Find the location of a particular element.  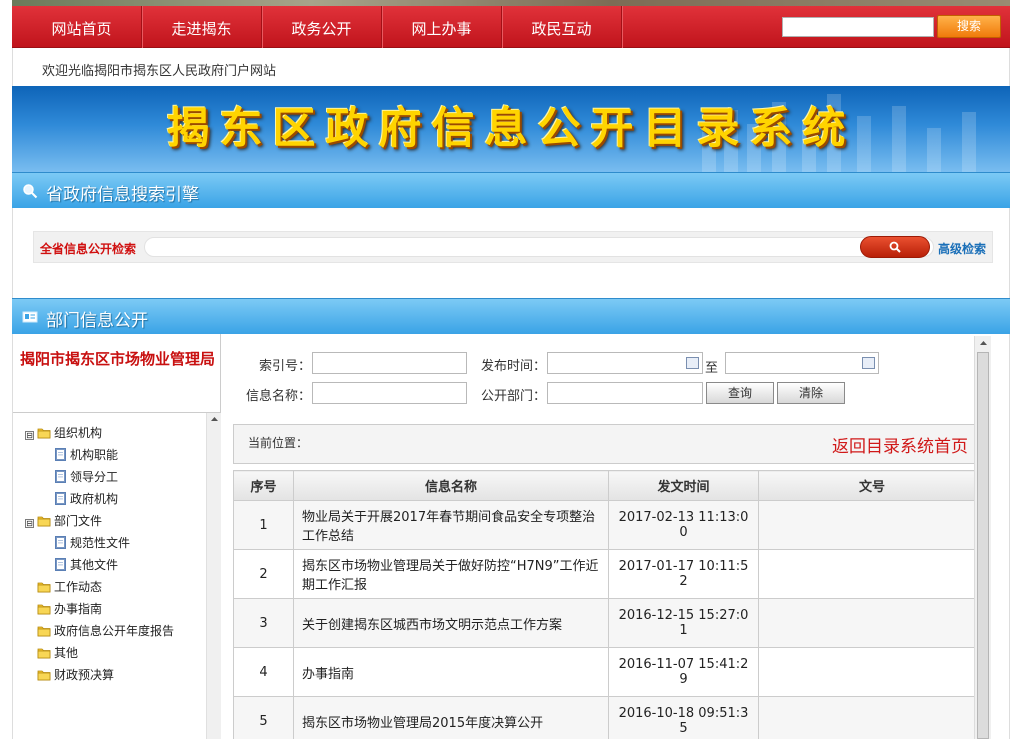

advanced-search-link: 高级检索 is located at coordinates (962, 248).